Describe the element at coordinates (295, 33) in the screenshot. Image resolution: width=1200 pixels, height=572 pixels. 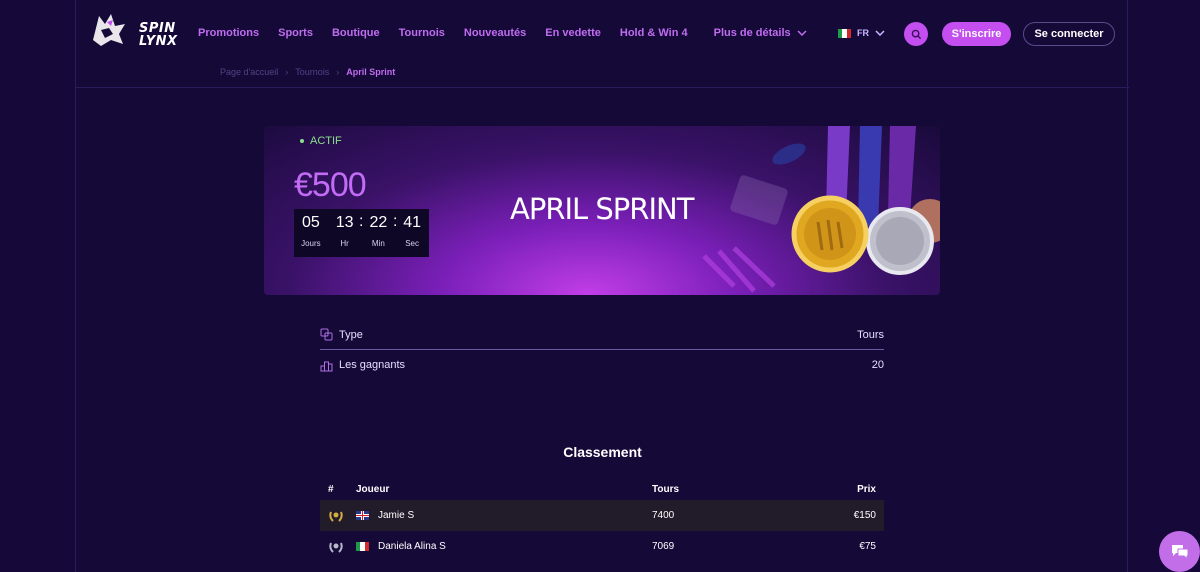
I see `nav-sports: Sports` at that location.